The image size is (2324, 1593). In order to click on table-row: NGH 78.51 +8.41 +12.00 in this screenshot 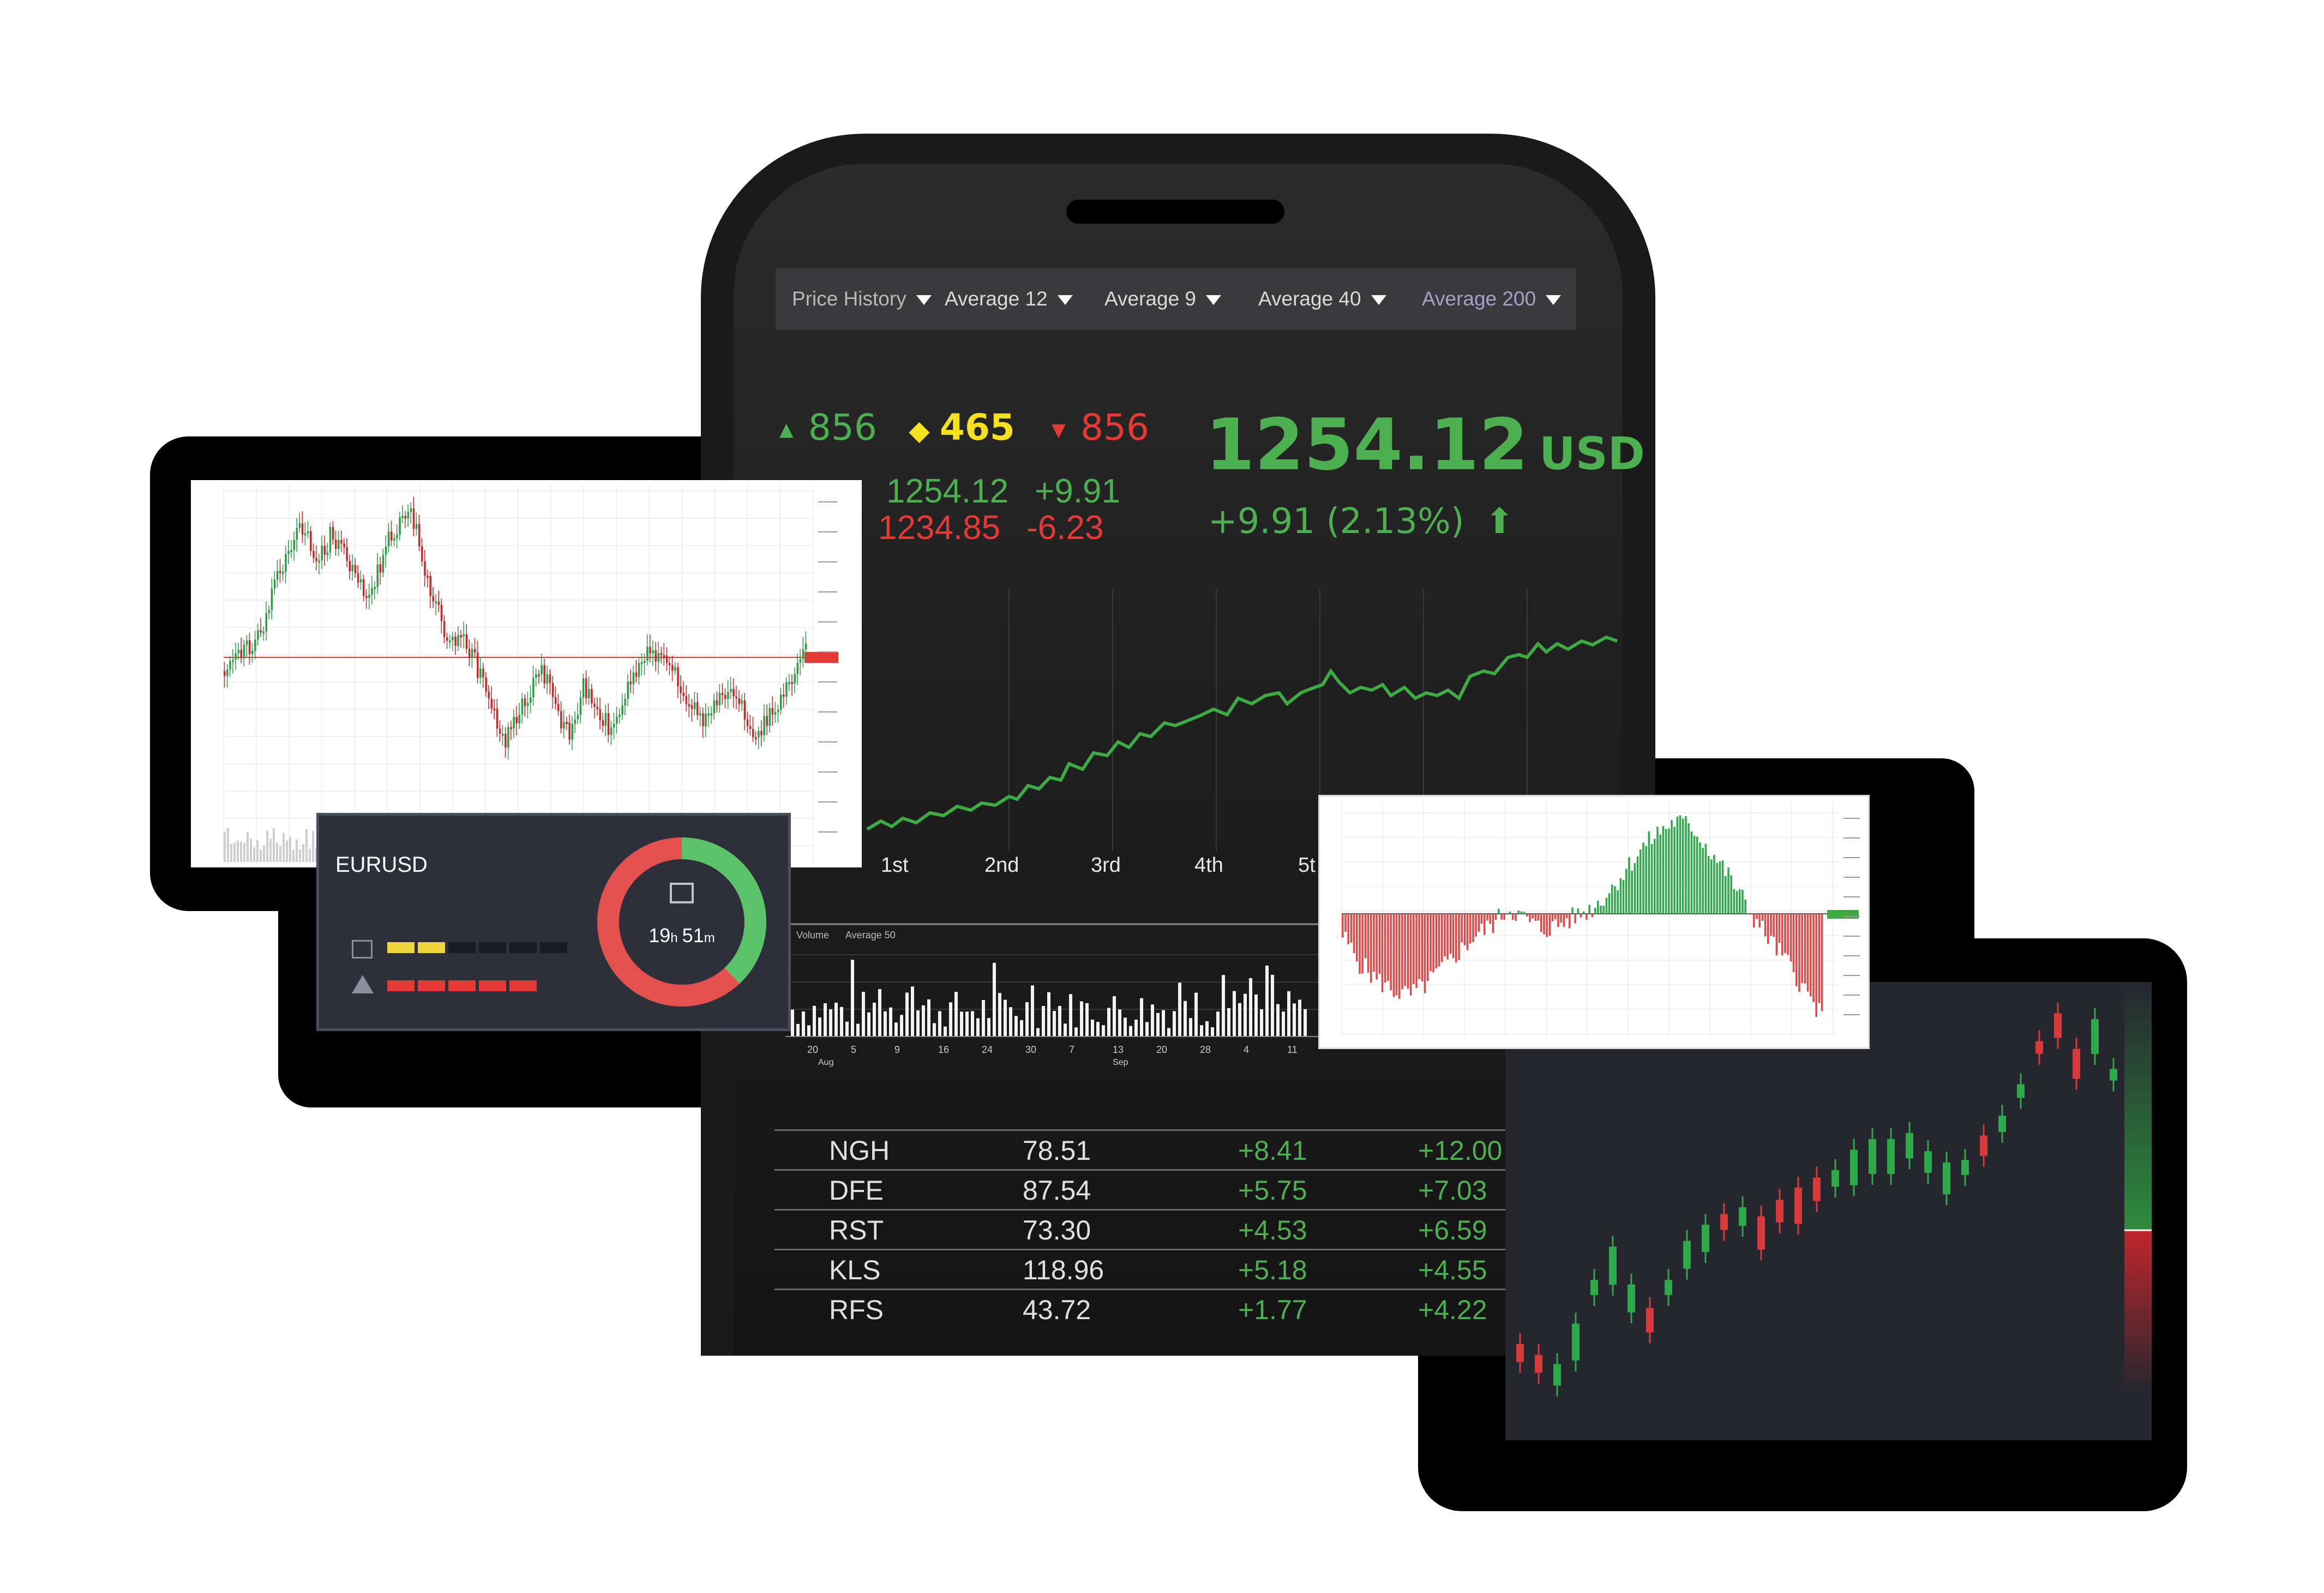, I will do `click(1139, 1149)`.